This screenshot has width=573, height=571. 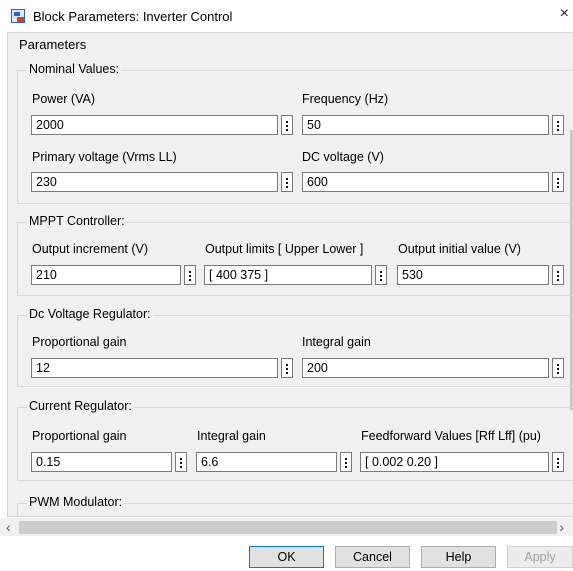 What do you see at coordinates (458, 557) in the screenshot?
I see `help-button: Help` at bounding box center [458, 557].